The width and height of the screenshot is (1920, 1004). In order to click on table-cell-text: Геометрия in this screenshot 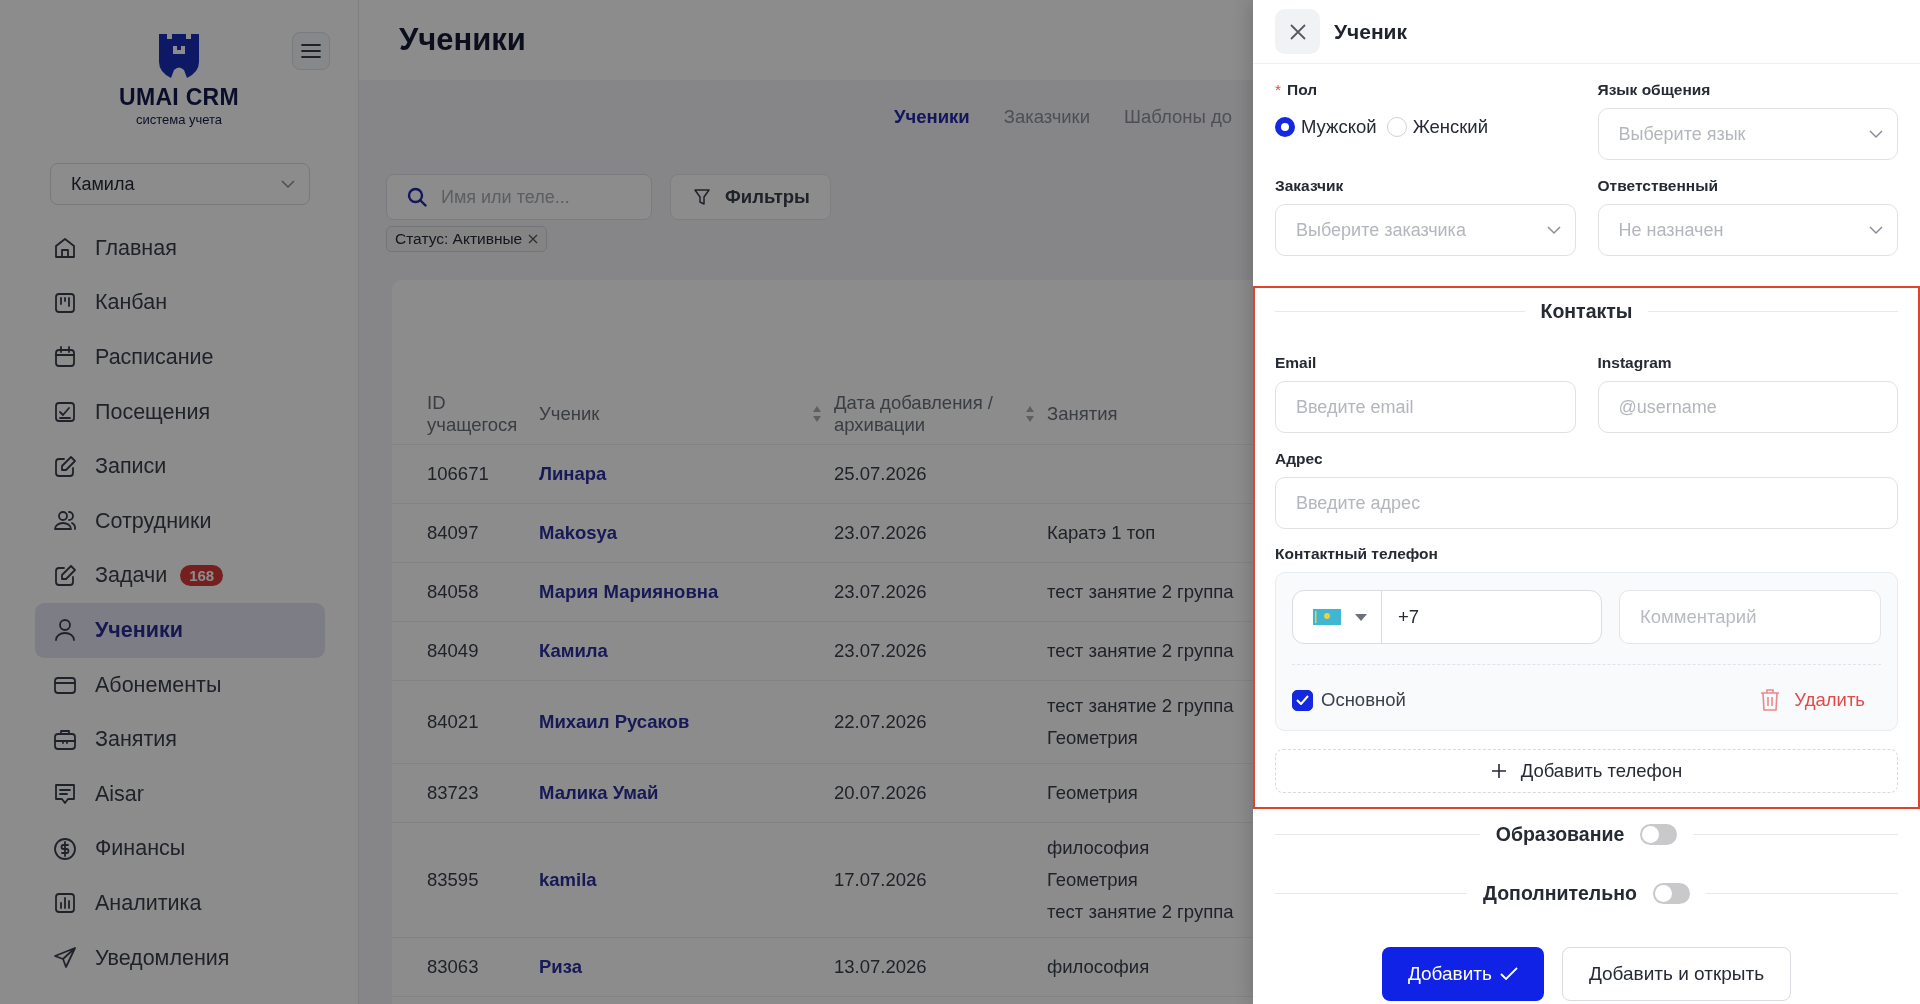, I will do `click(1093, 738)`.